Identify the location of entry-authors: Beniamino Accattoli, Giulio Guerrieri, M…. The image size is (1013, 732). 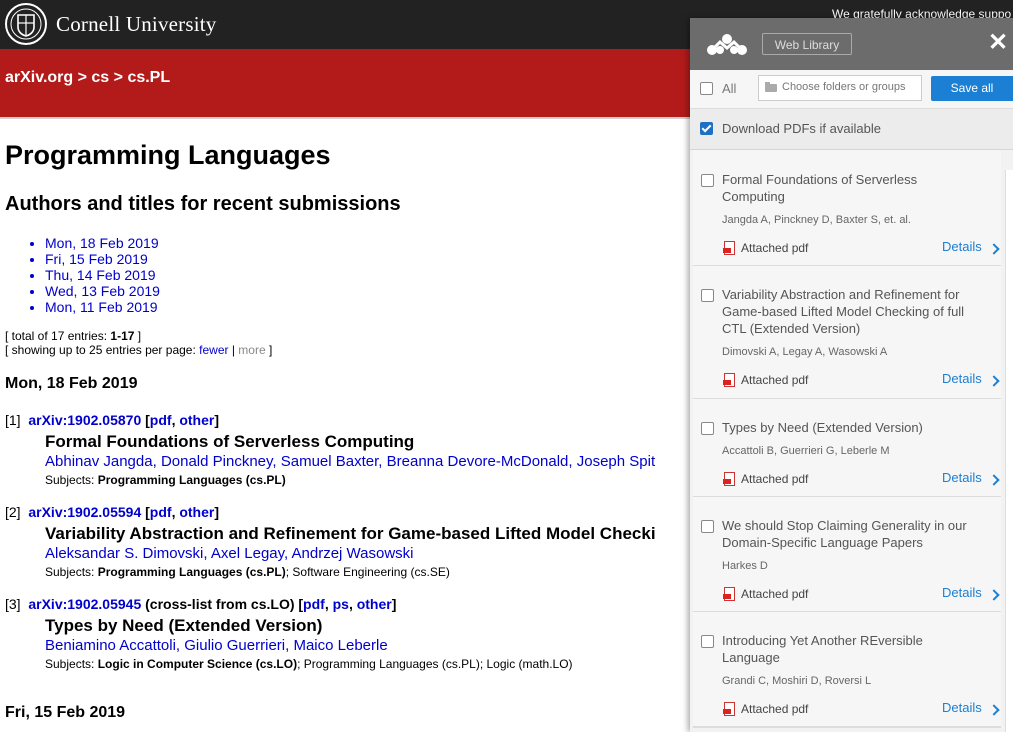
(216, 645).